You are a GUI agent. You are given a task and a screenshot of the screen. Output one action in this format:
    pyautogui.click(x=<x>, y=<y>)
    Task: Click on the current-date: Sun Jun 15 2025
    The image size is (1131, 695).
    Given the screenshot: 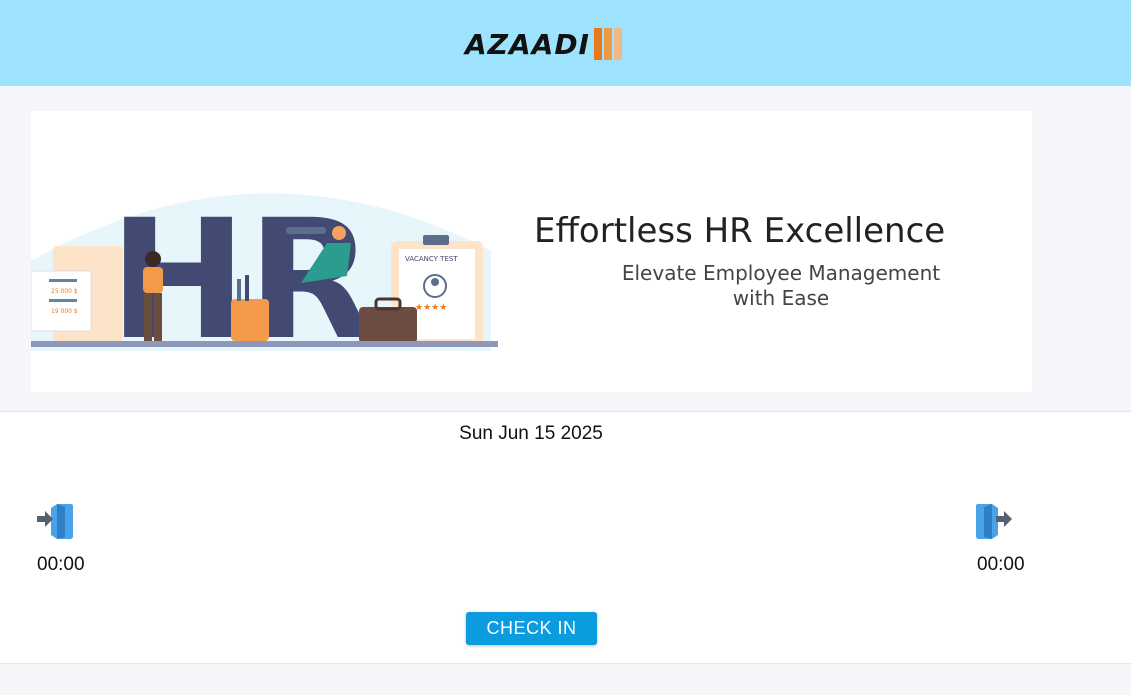 What is the action you would take?
    pyautogui.click(x=531, y=433)
    